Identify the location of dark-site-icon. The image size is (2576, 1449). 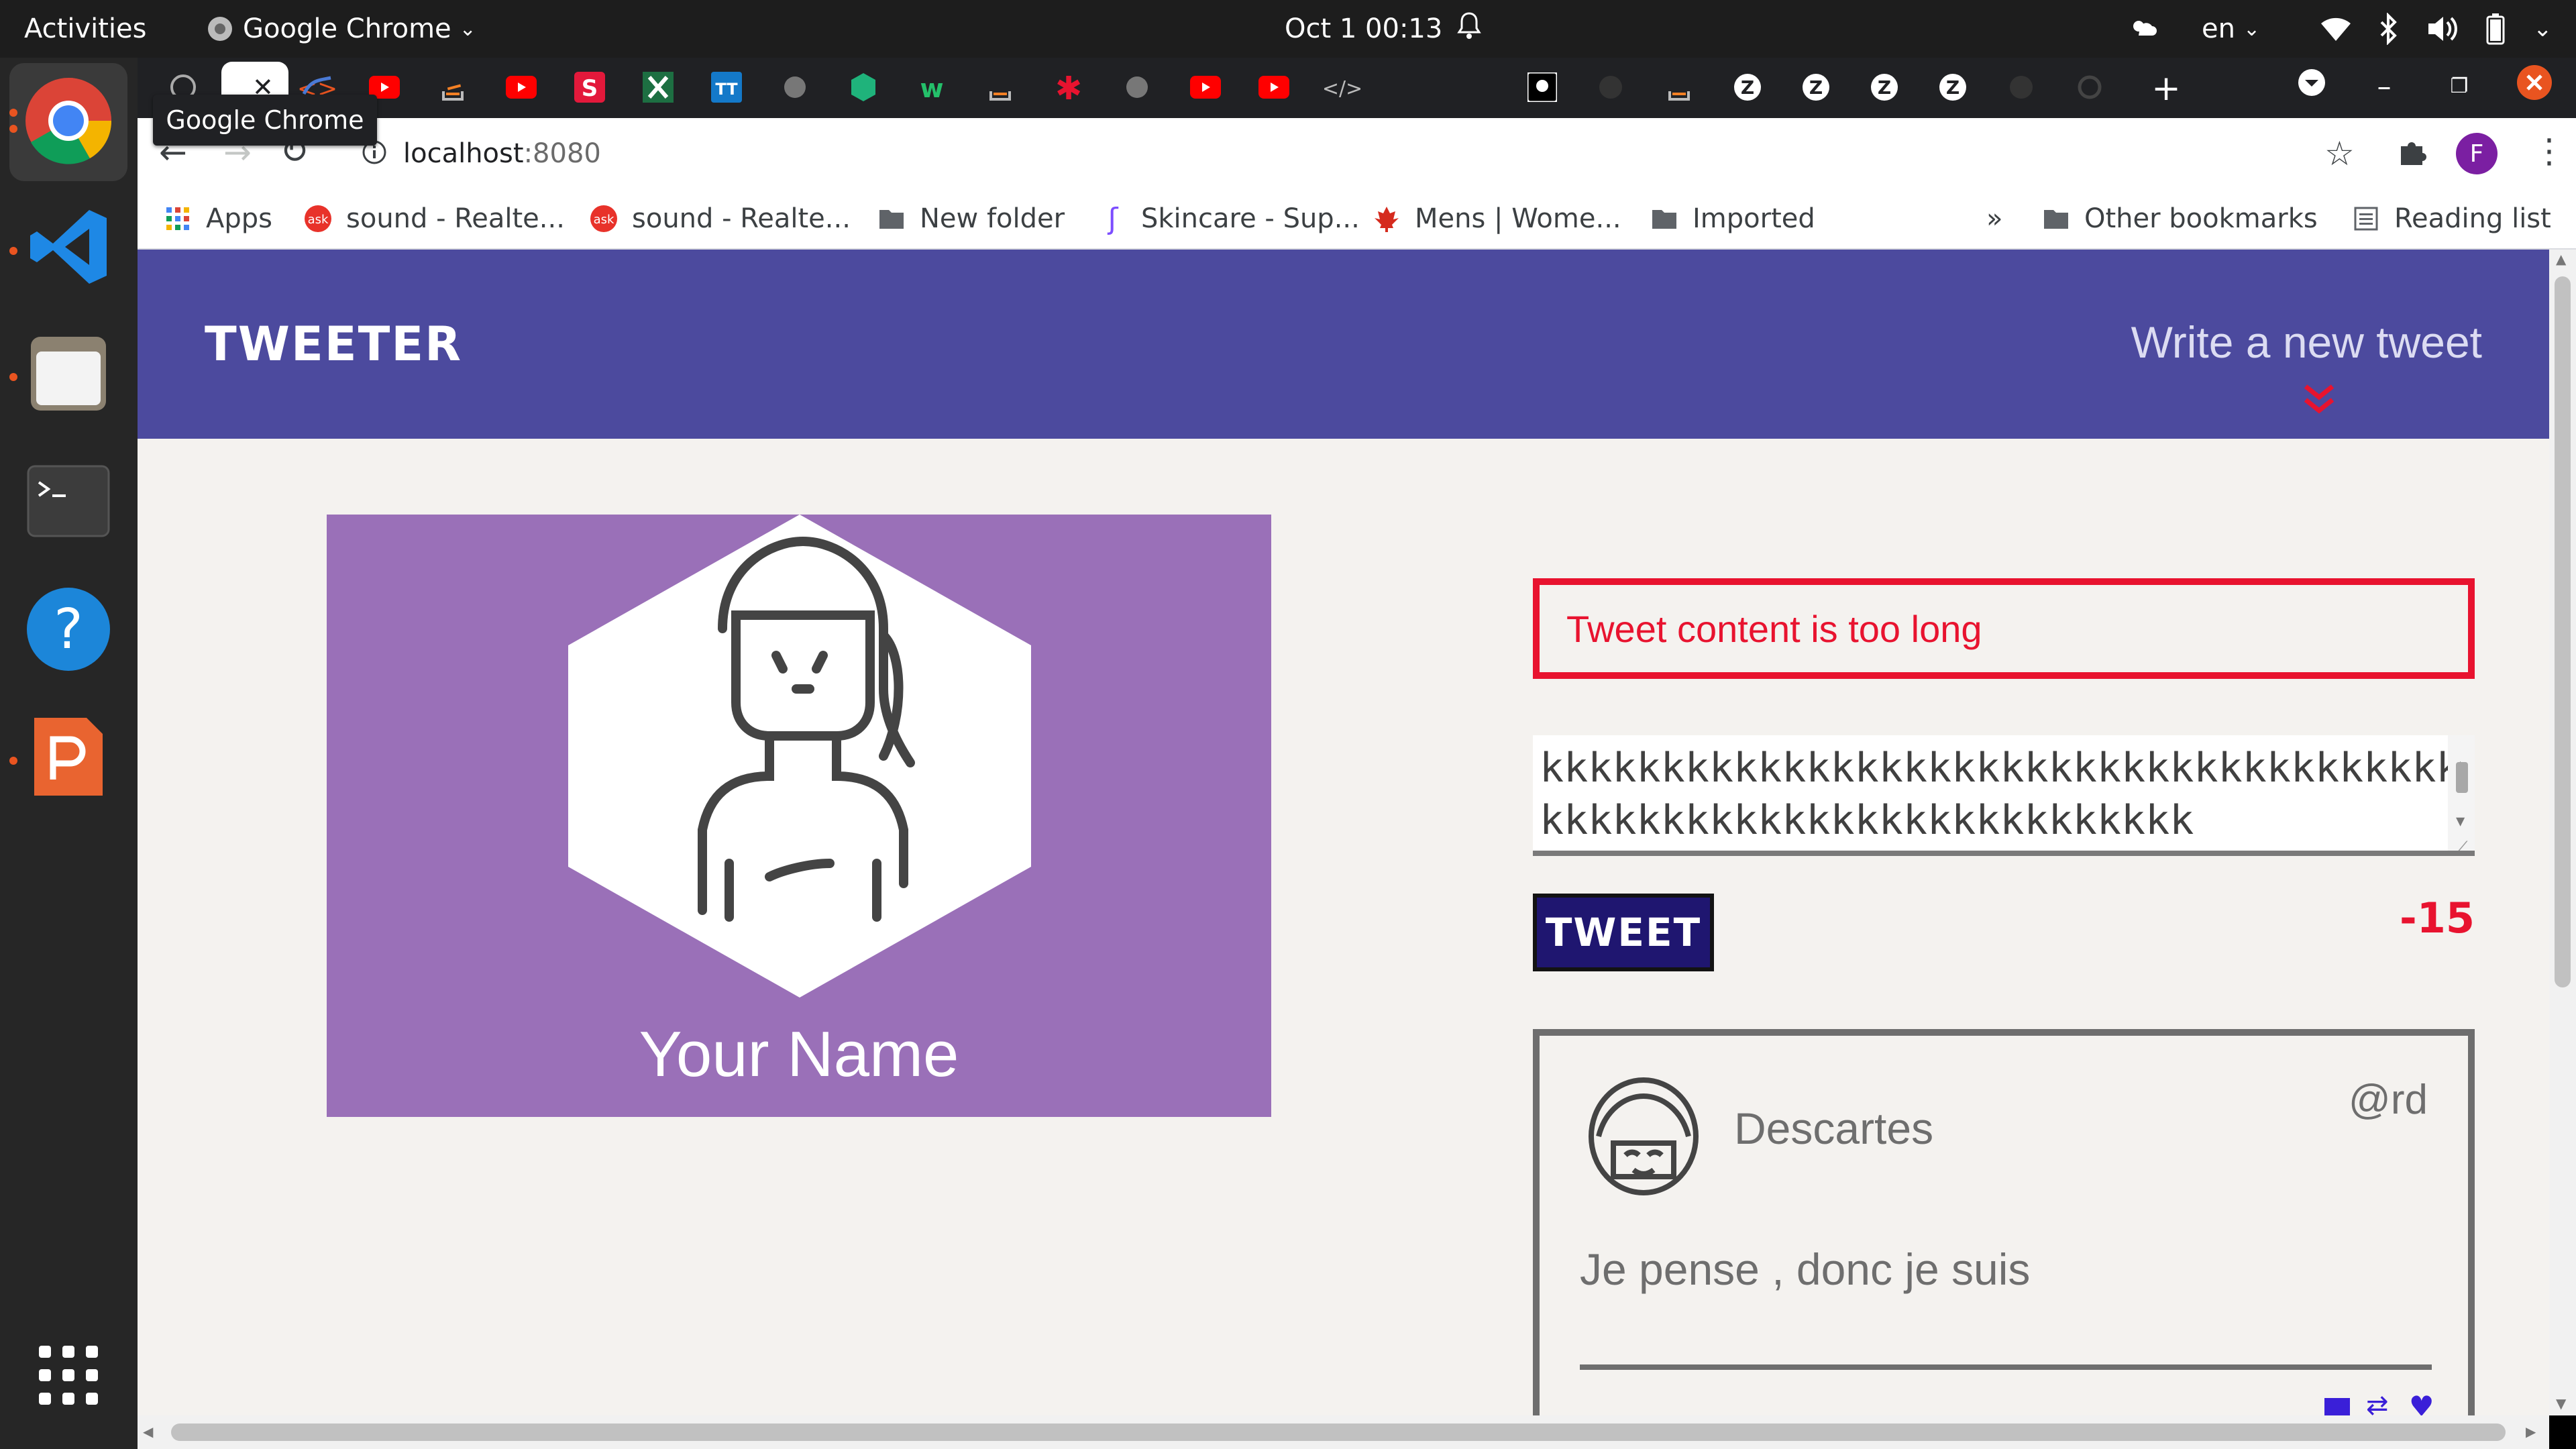
(1542, 88).